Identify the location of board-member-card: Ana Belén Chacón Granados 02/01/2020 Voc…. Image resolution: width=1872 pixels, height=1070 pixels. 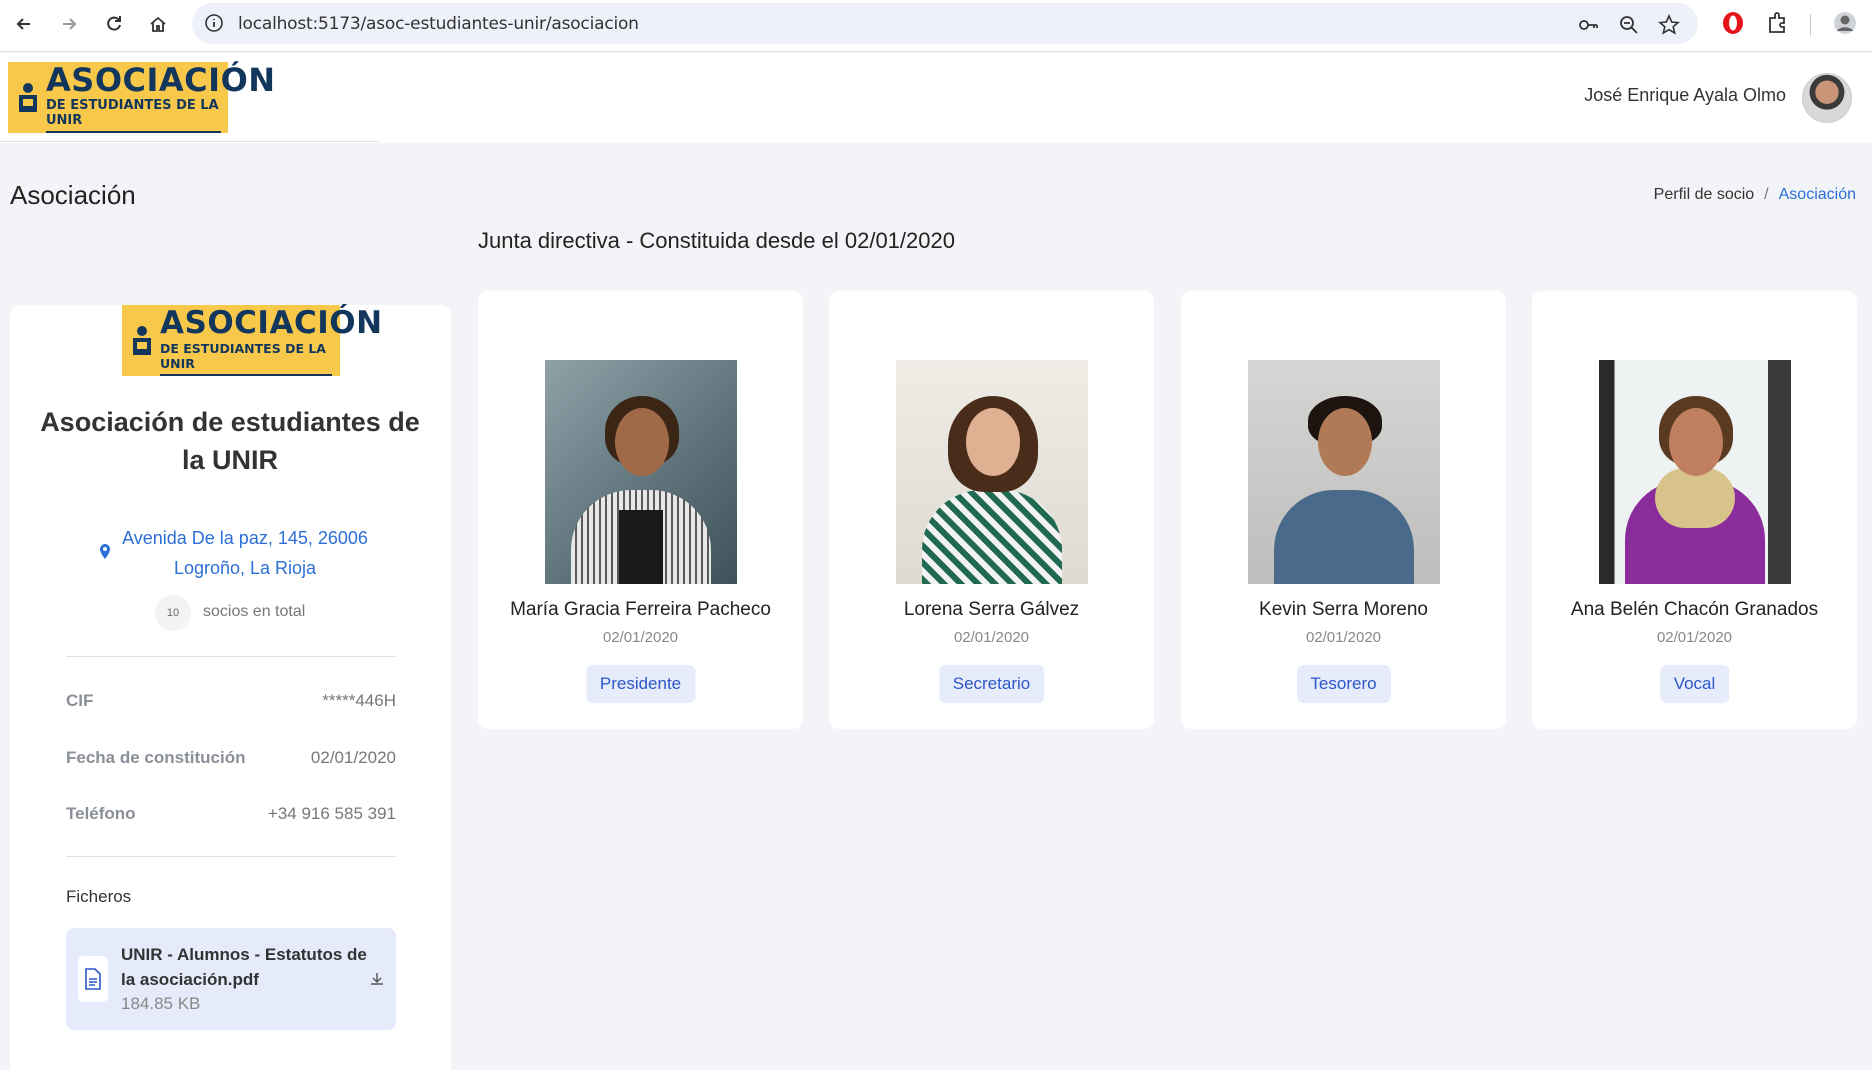
(1694, 510).